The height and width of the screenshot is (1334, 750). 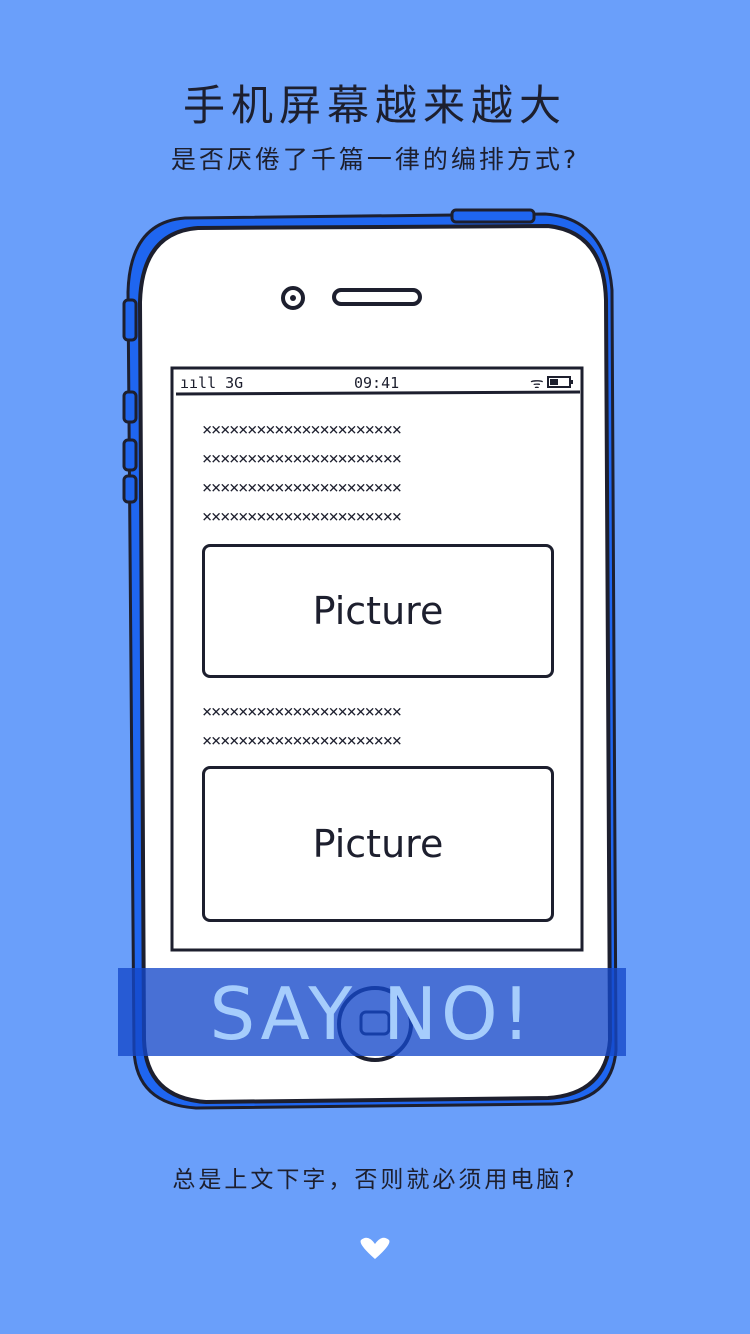 What do you see at coordinates (372, 1014) in the screenshot?
I see `say-no-text: SAY NO!` at bounding box center [372, 1014].